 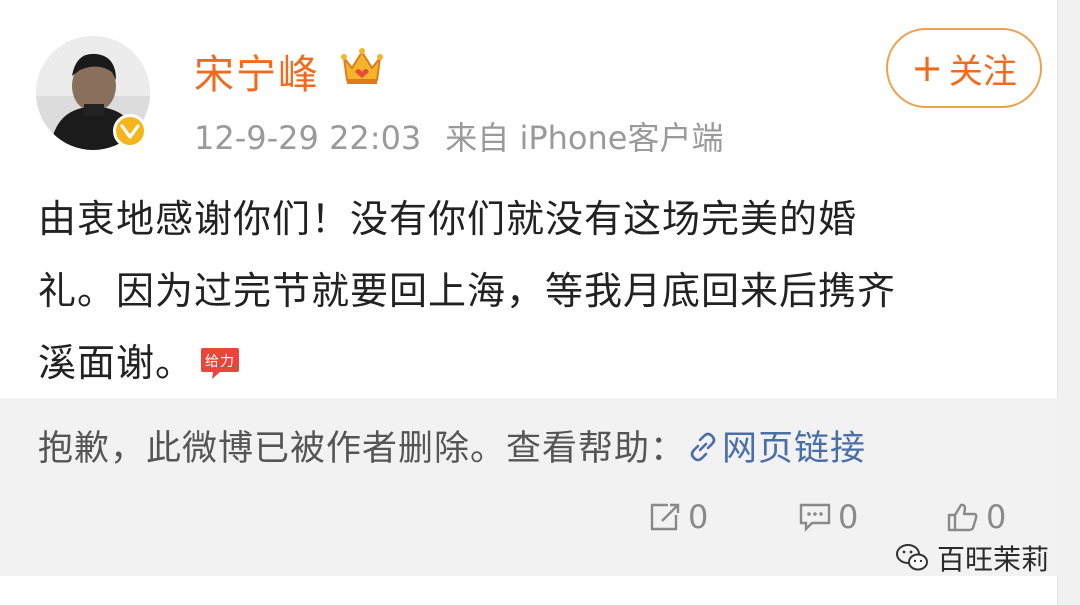 What do you see at coordinates (448, 219) in the screenshot?
I see `post-line-1: 由衷地感谢你们！没有你们就没有这场完美的婚` at bounding box center [448, 219].